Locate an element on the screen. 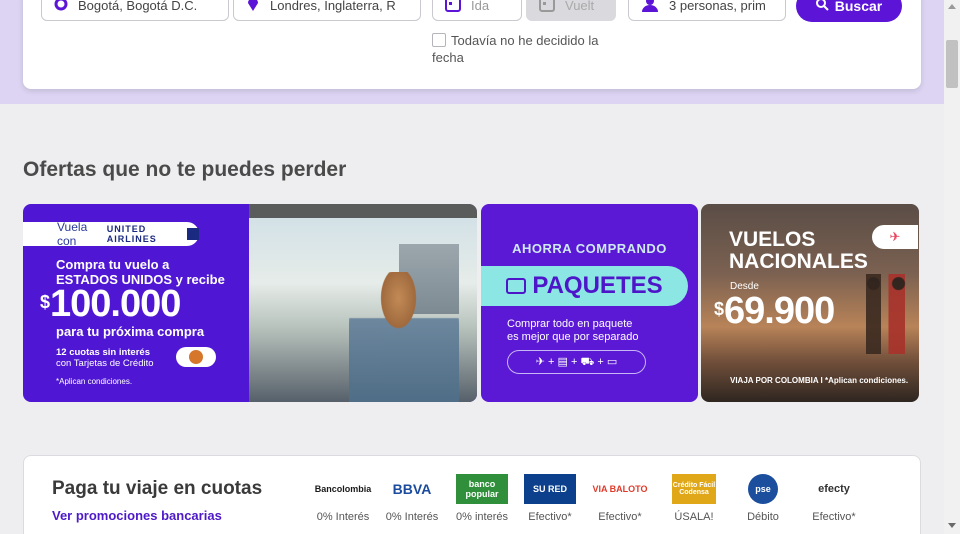  national-price-value: 69.900 is located at coordinates (779, 311).